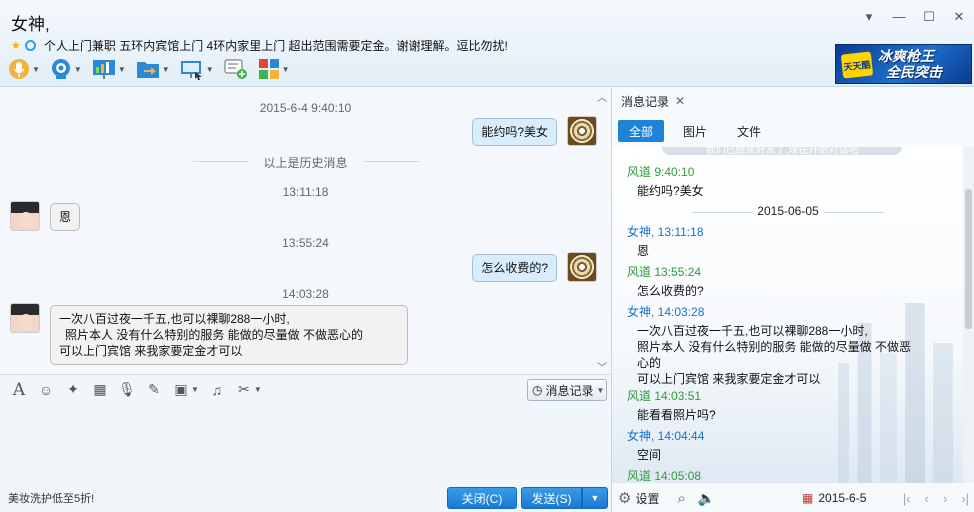  I want to click on close-tab-icon: ✕, so click(680, 101).